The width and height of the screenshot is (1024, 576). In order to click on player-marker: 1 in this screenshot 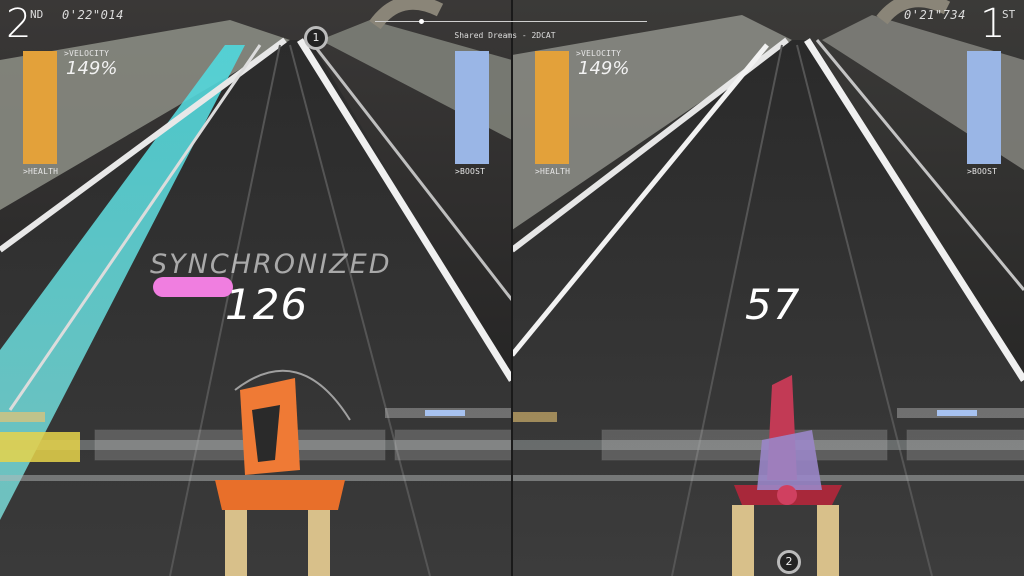, I will do `click(316, 38)`.